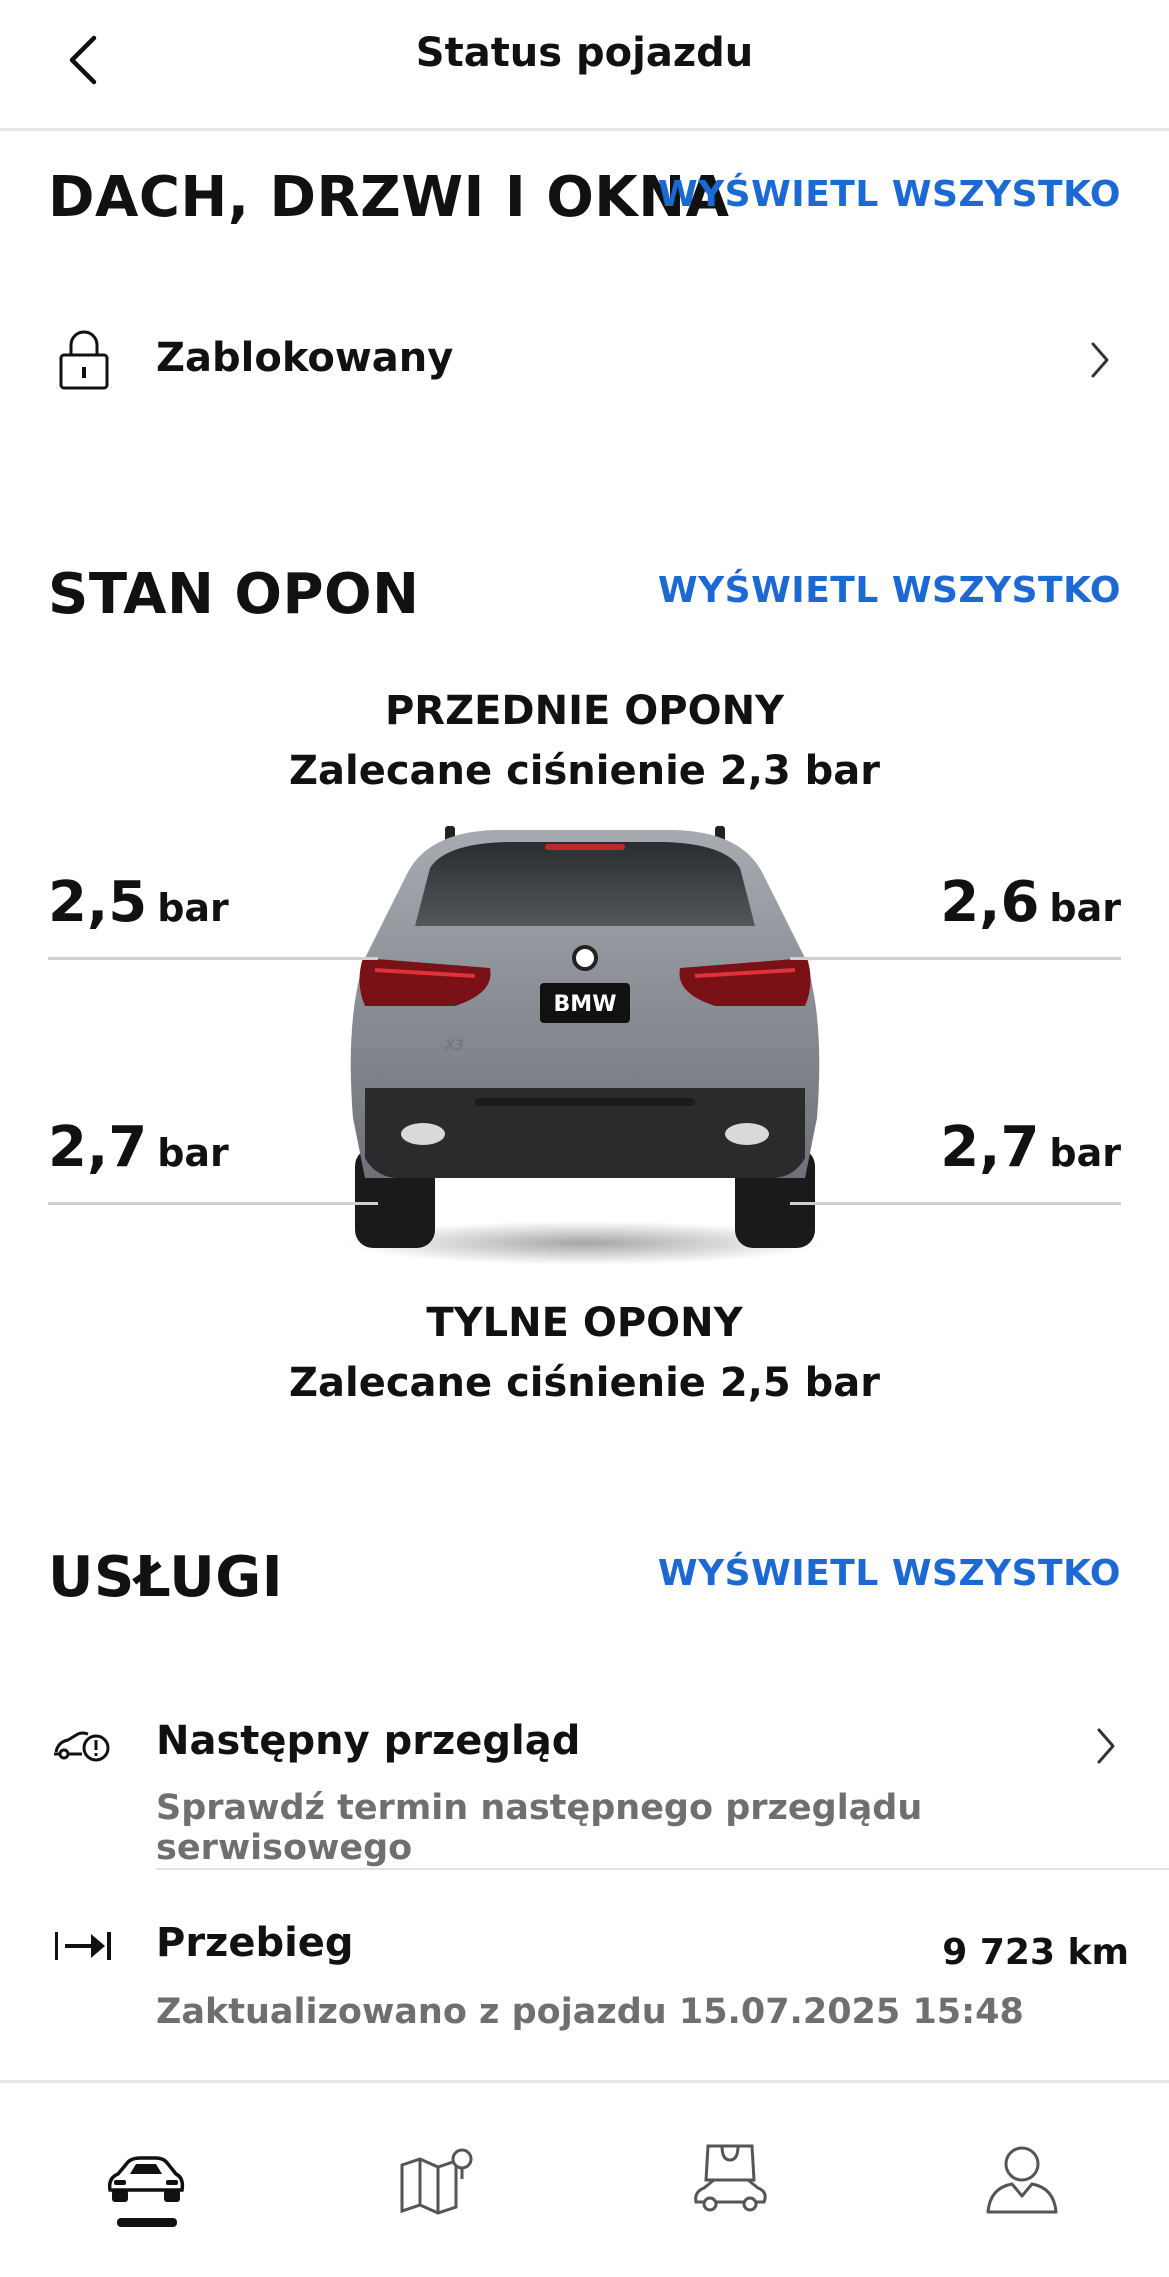 The image size is (1169, 2277). I want to click on front-tyres-title: PRZEDNIE OPONY, so click(584, 711).